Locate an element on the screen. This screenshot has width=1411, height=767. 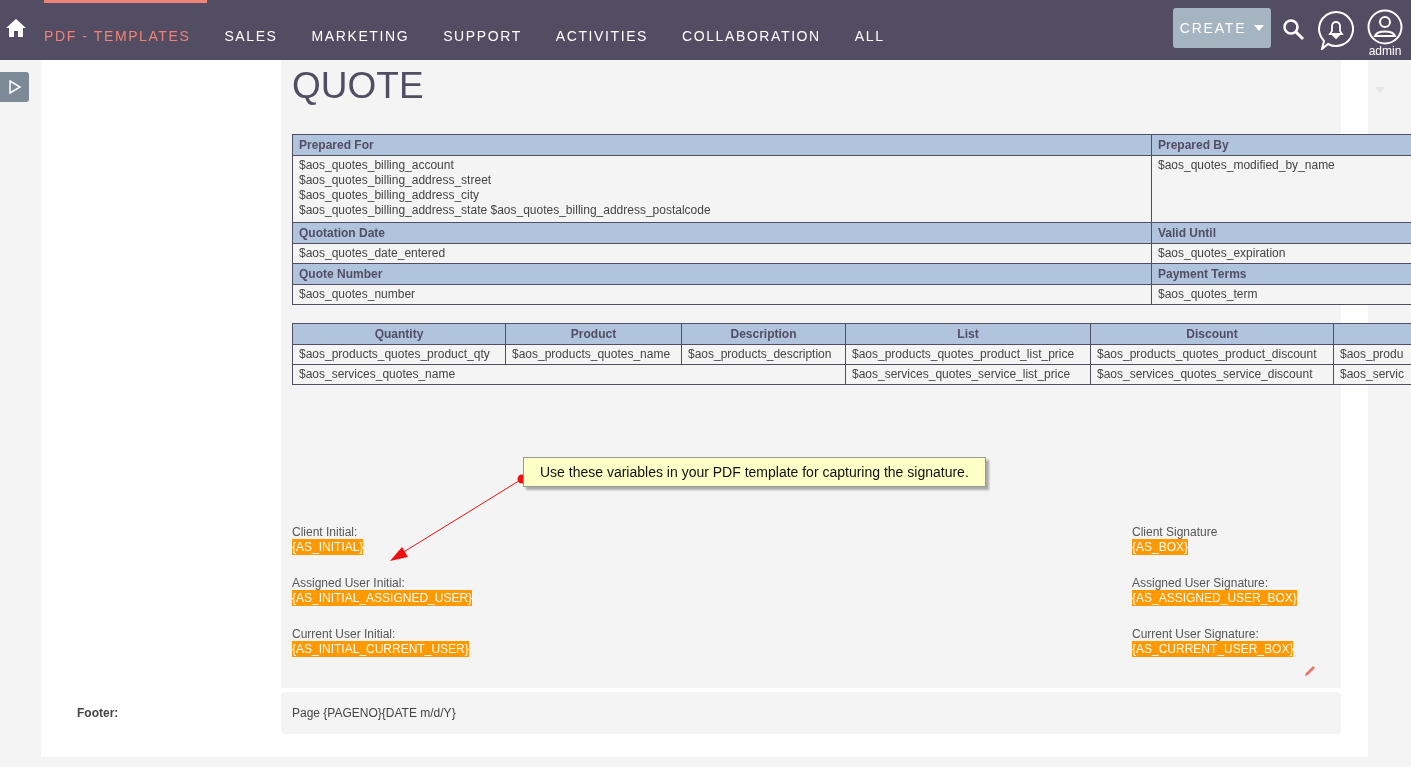
template-variable: {AS_INITIAL_CURRENT_USER} is located at coordinates (380, 649).